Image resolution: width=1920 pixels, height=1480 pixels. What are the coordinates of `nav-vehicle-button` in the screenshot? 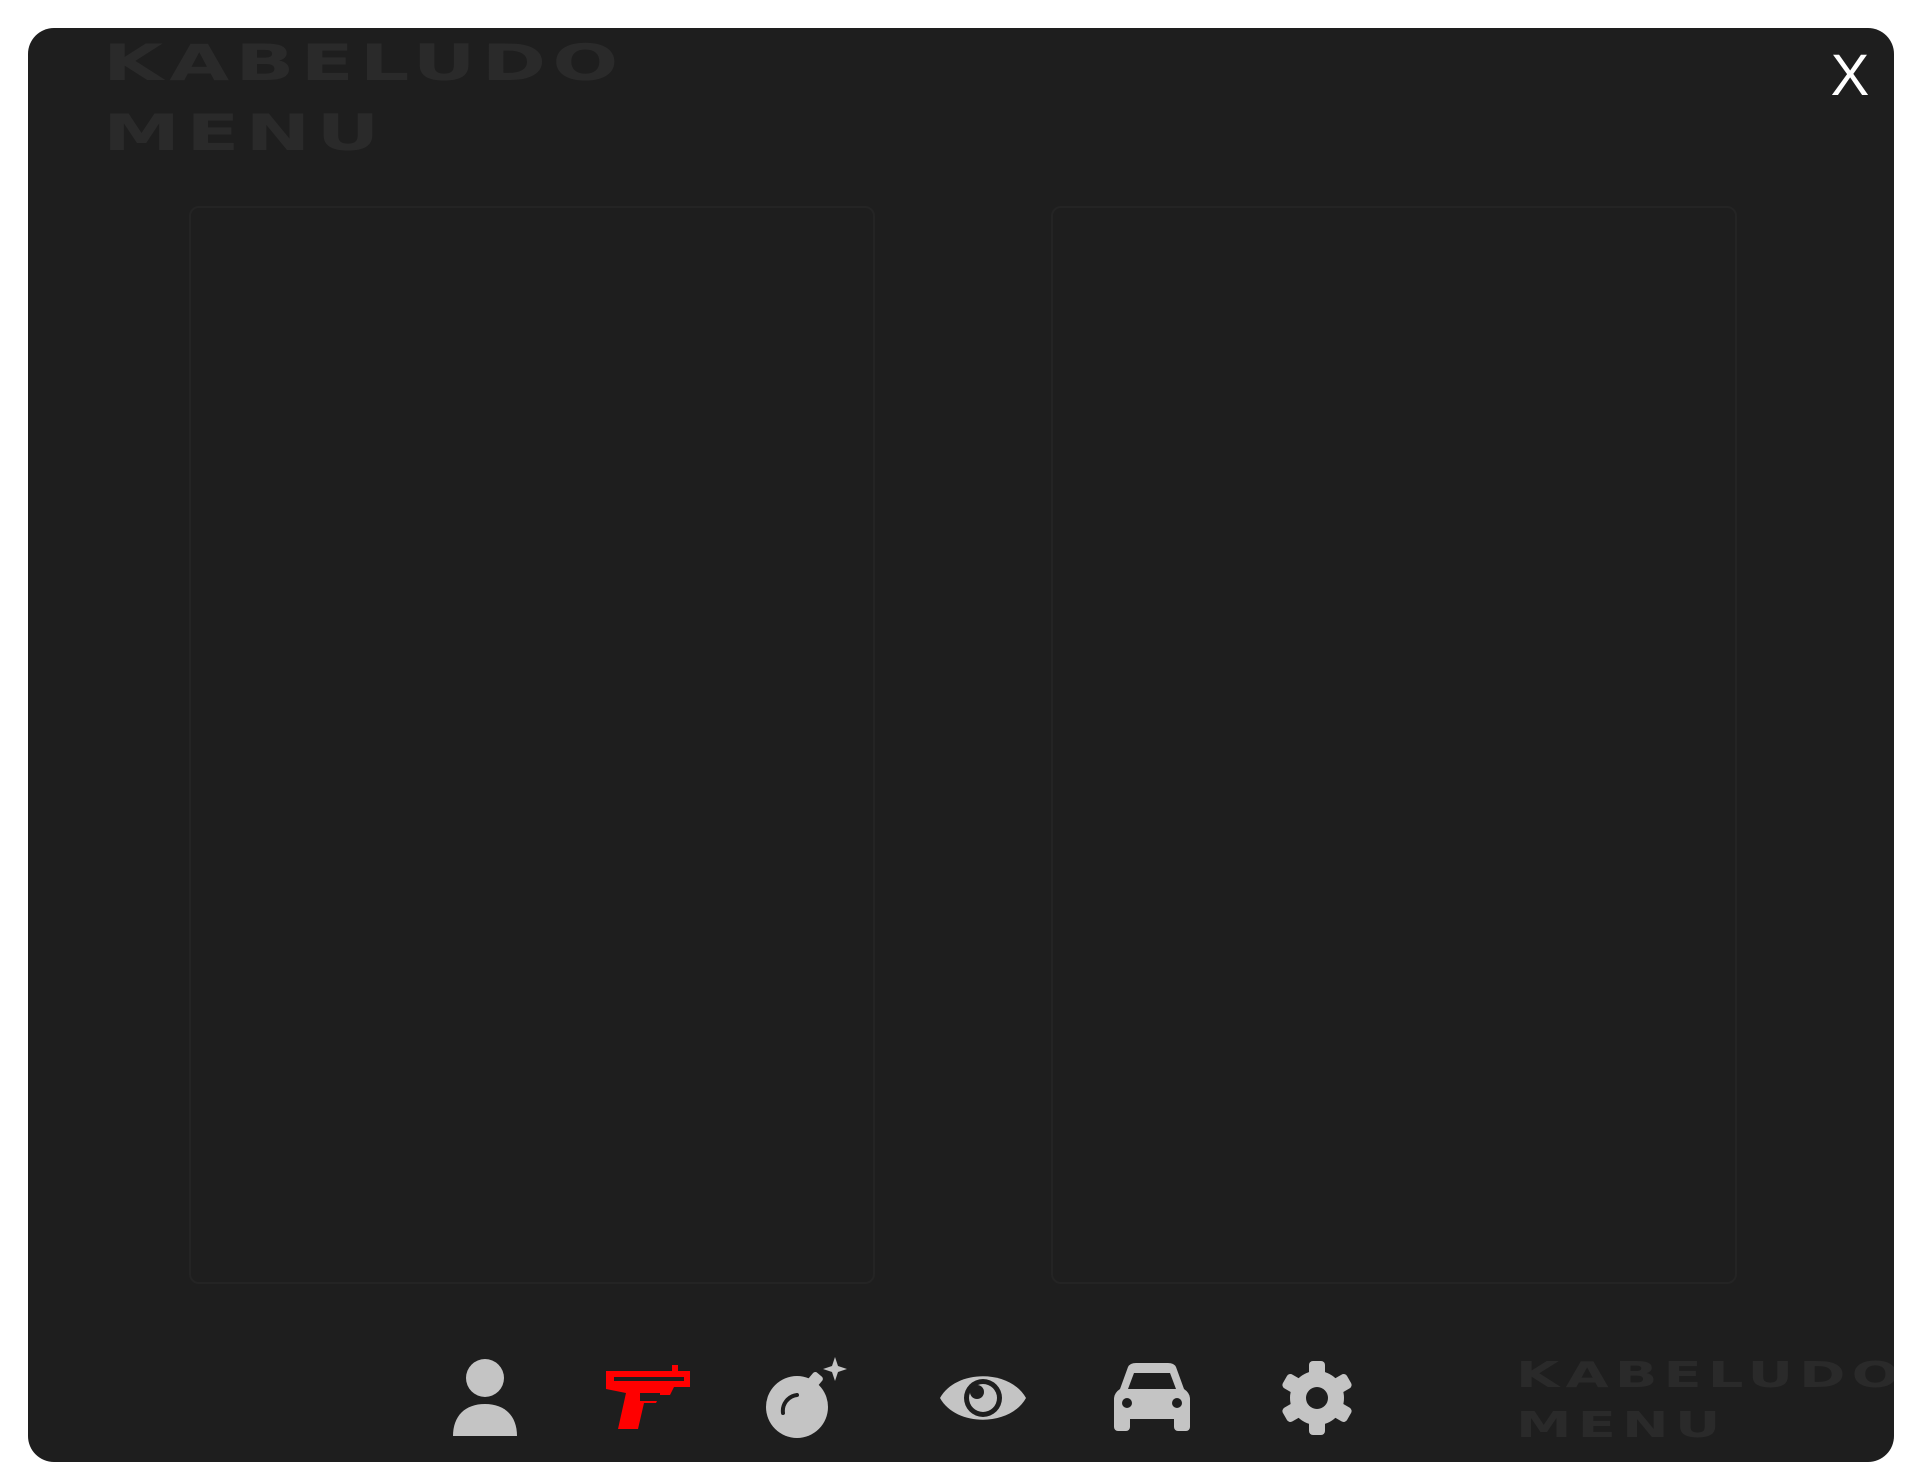 It's located at (1152, 1398).